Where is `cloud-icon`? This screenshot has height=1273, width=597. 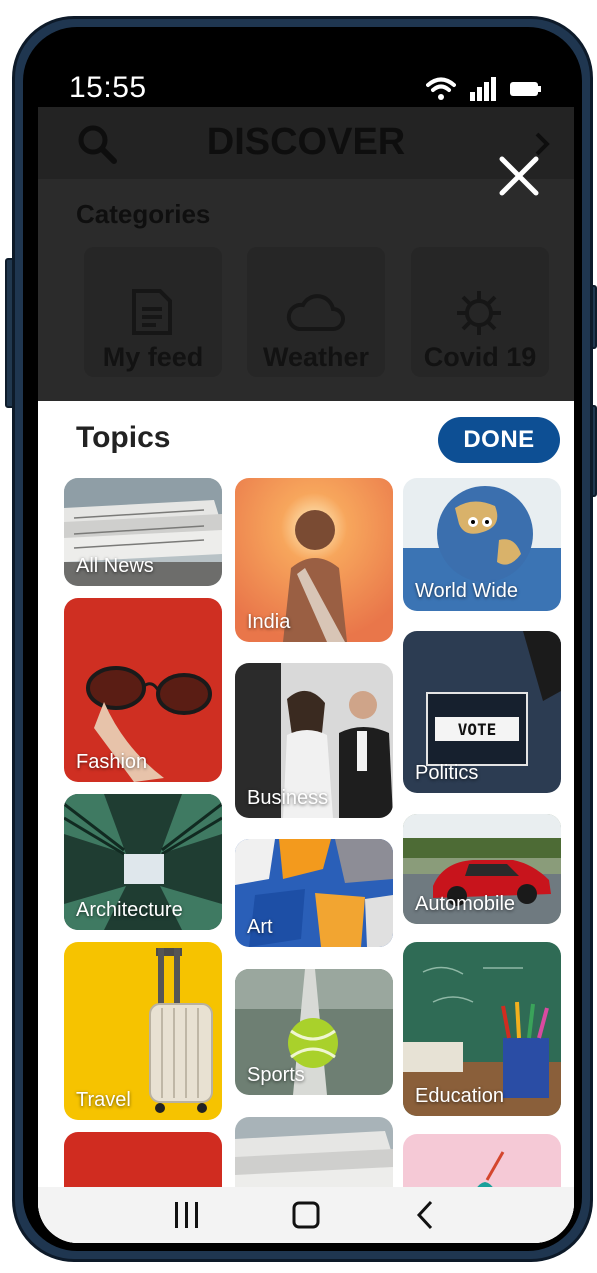
cloud-icon is located at coordinates (315, 312).